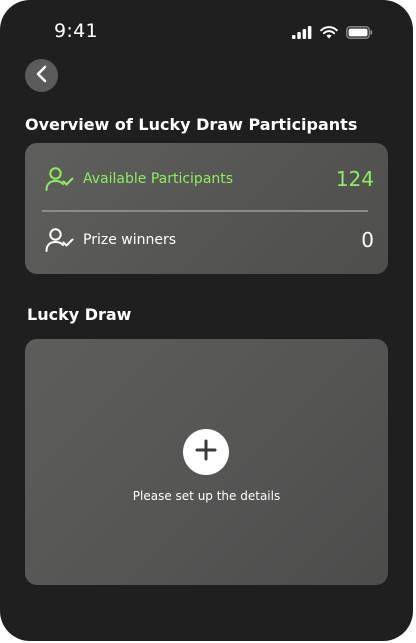  I want to click on available-participants-count: 124, so click(354, 179).